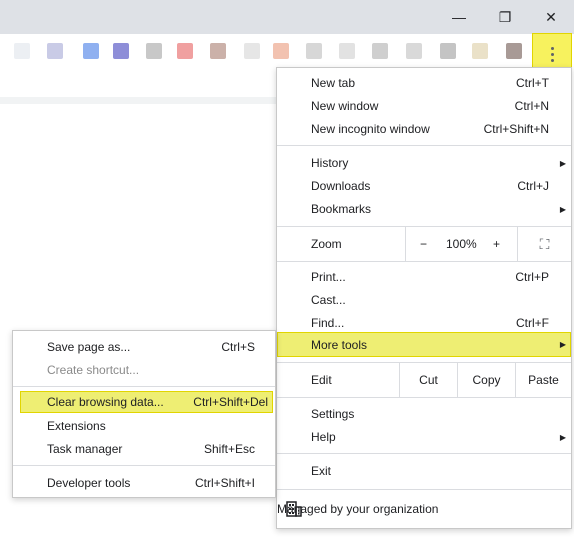 Image resolution: width=574 pixels, height=537 pixels. Describe the element at coordinates (145, 100) in the screenshot. I see `page-content` at that location.